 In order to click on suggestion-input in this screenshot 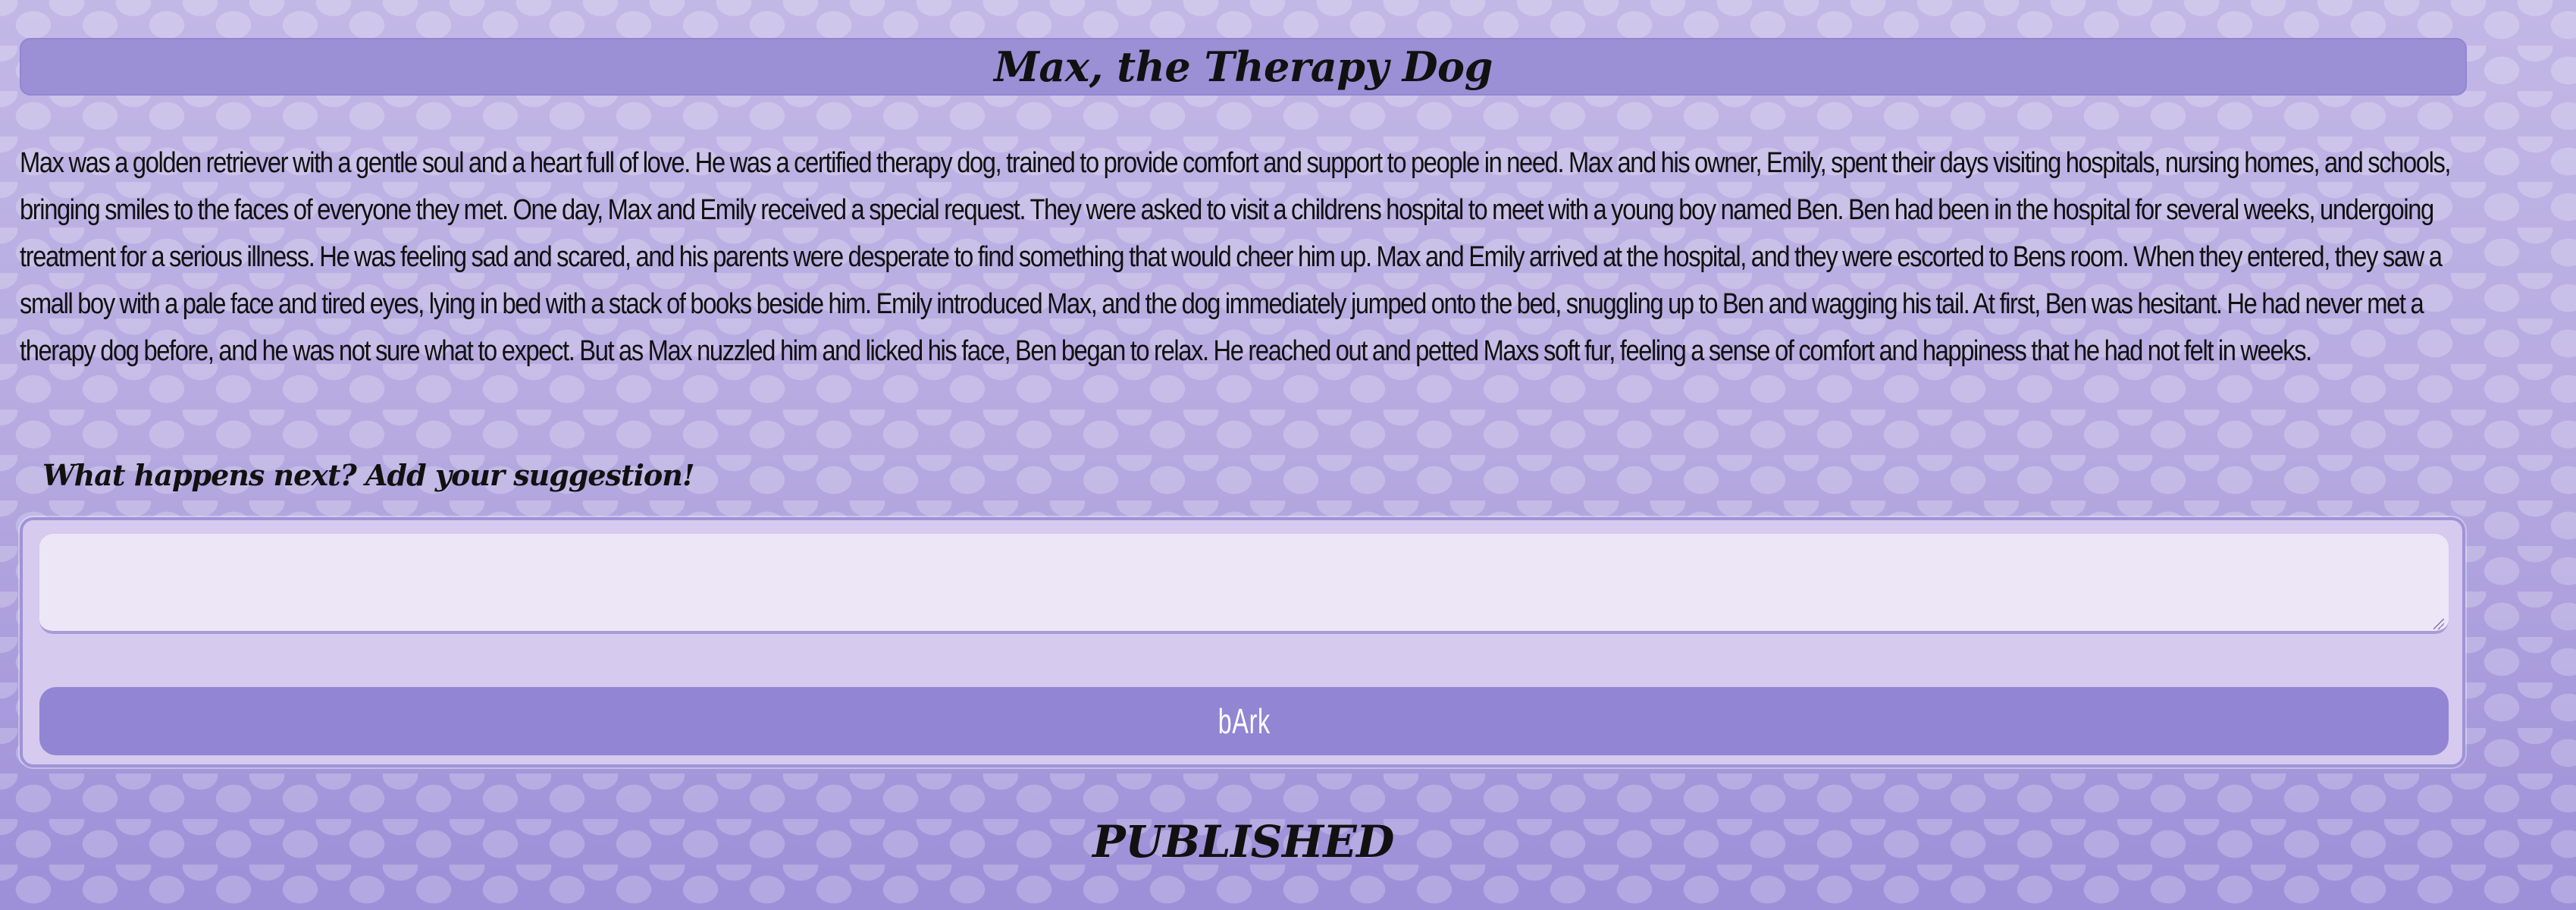, I will do `click(1244, 584)`.